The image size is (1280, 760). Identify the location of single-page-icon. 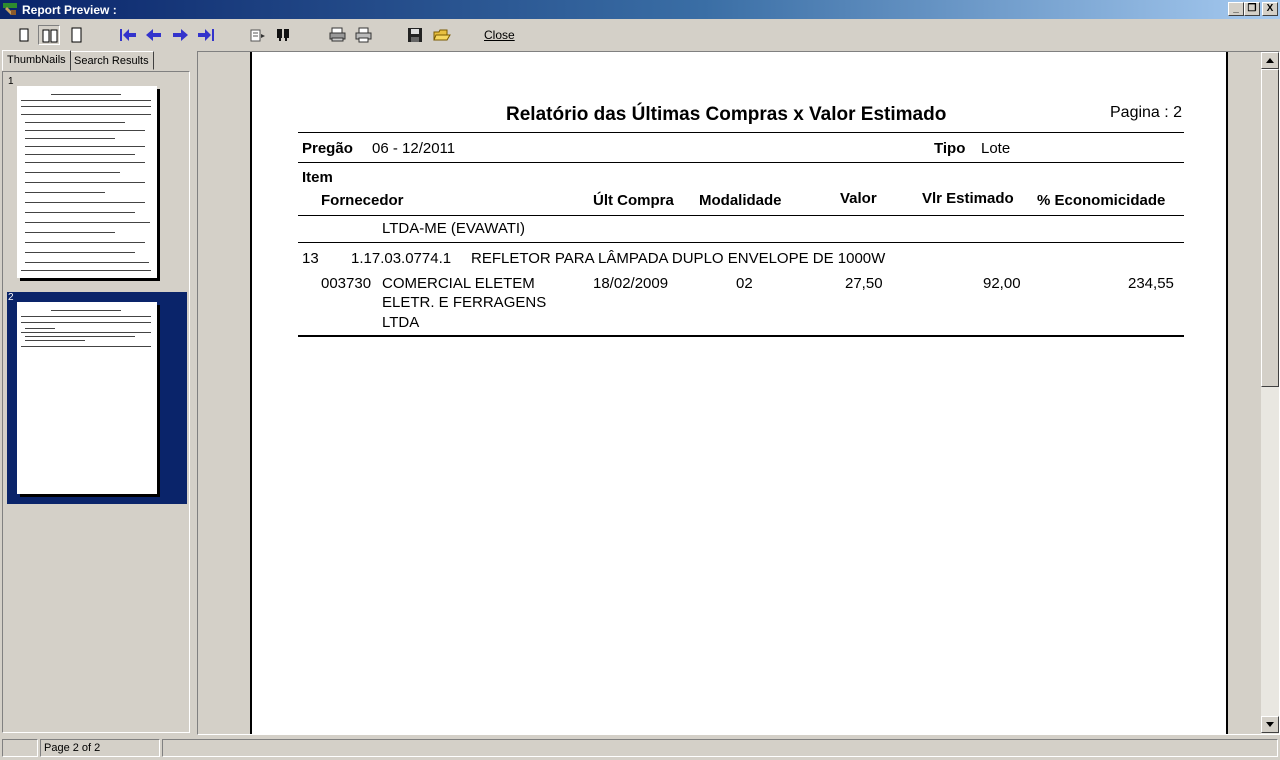
(24, 35).